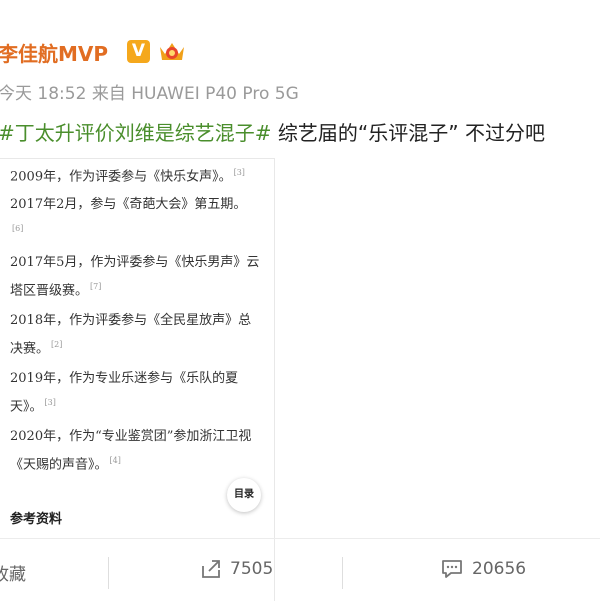 This screenshot has height=601, width=600. I want to click on toc-button: 目录, so click(244, 495).